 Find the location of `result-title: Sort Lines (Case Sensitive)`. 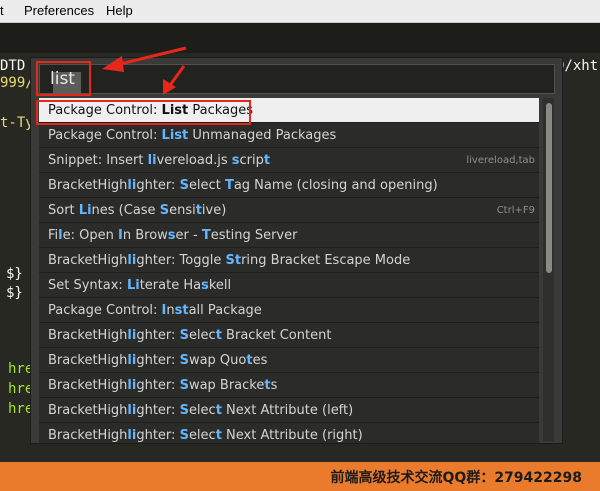

result-title: Sort Lines (Case Sensitive) is located at coordinates (137, 210).